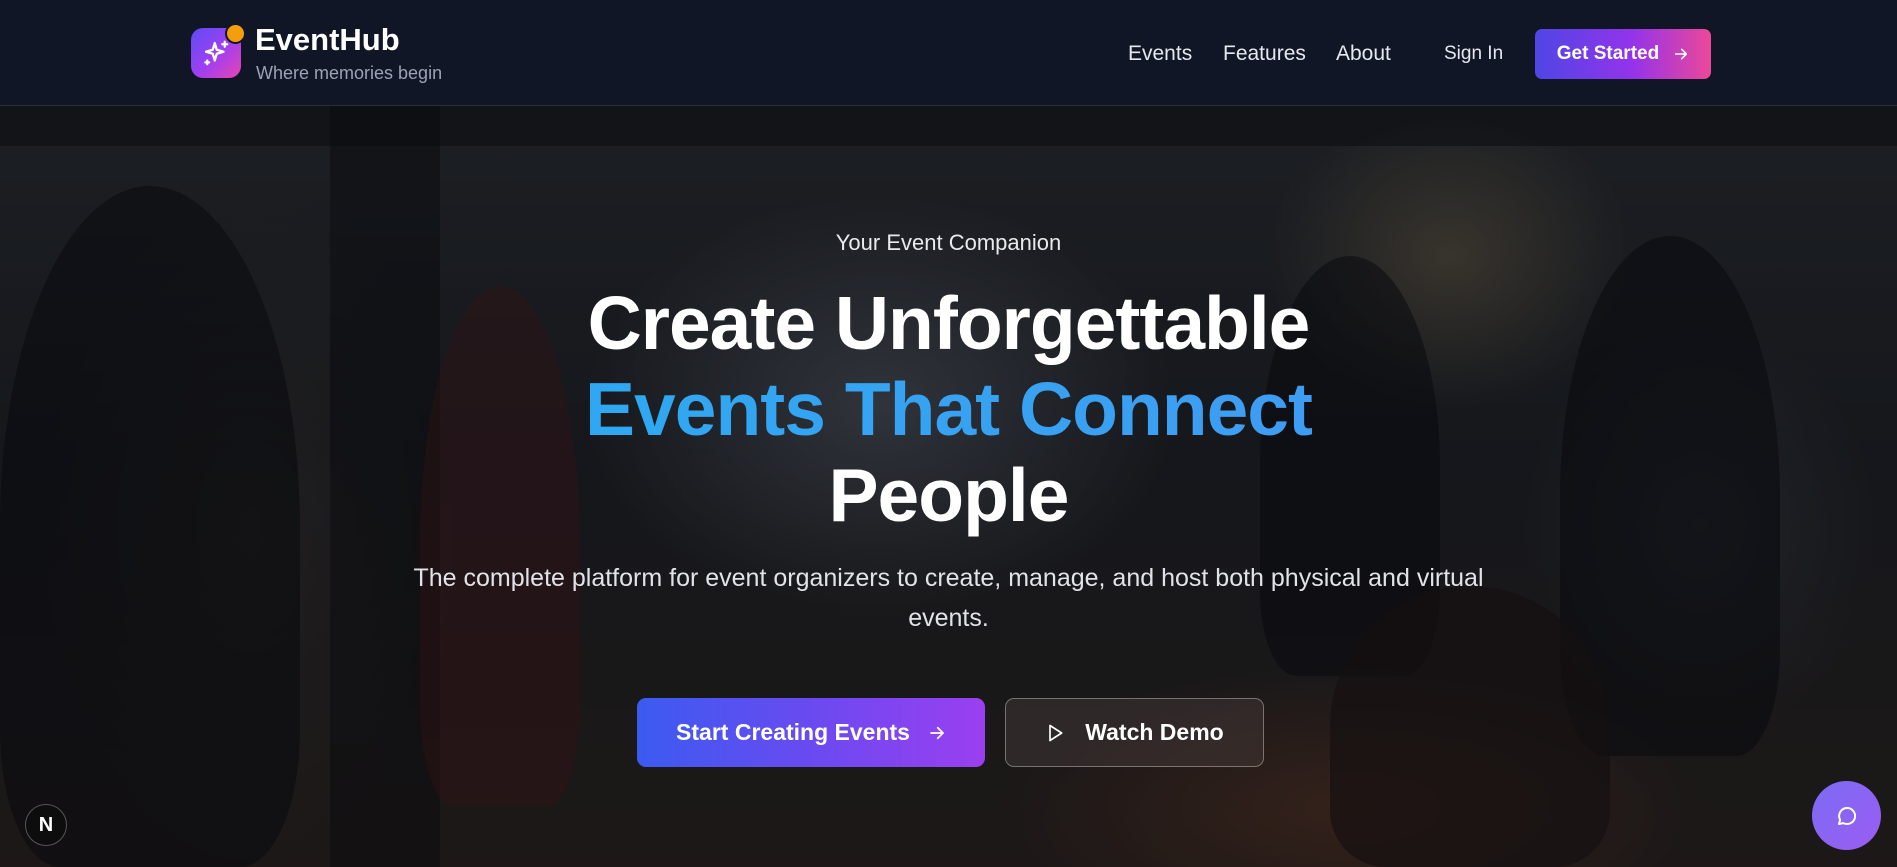 This screenshot has height=867, width=1897. Describe the element at coordinates (1264, 54) in the screenshot. I see `nav-link-features: Features` at that location.